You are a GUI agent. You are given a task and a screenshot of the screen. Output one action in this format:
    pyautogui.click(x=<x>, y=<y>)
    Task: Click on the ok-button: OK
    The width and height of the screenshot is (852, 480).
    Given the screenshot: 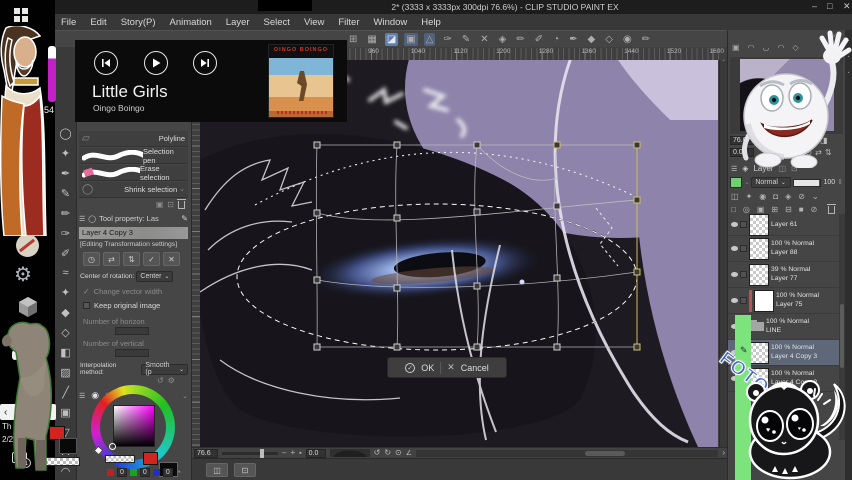 What is the action you would take?
    pyautogui.click(x=427, y=368)
    